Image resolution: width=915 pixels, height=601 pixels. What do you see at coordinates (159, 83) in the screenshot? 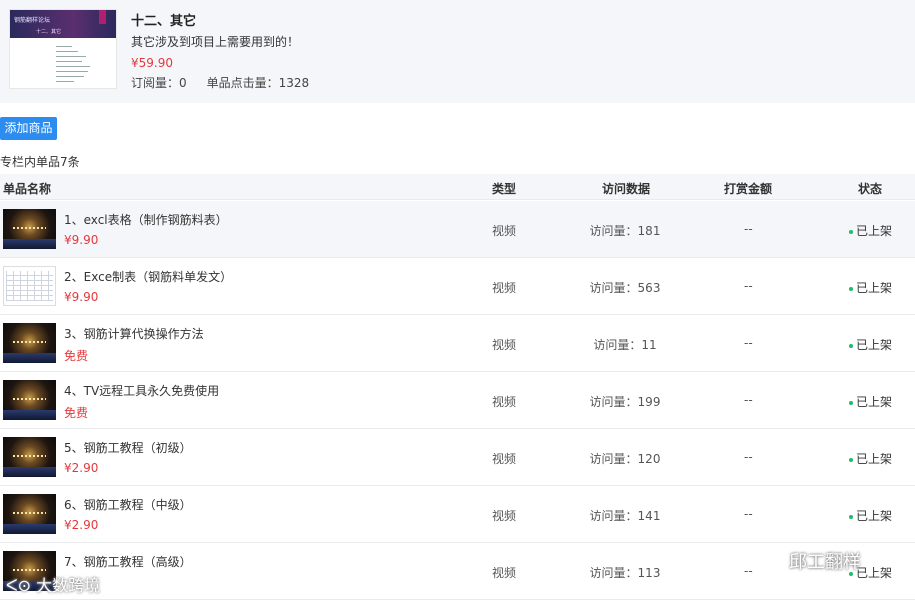
I see `subscription-count: 订阅量：0` at bounding box center [159, 83].